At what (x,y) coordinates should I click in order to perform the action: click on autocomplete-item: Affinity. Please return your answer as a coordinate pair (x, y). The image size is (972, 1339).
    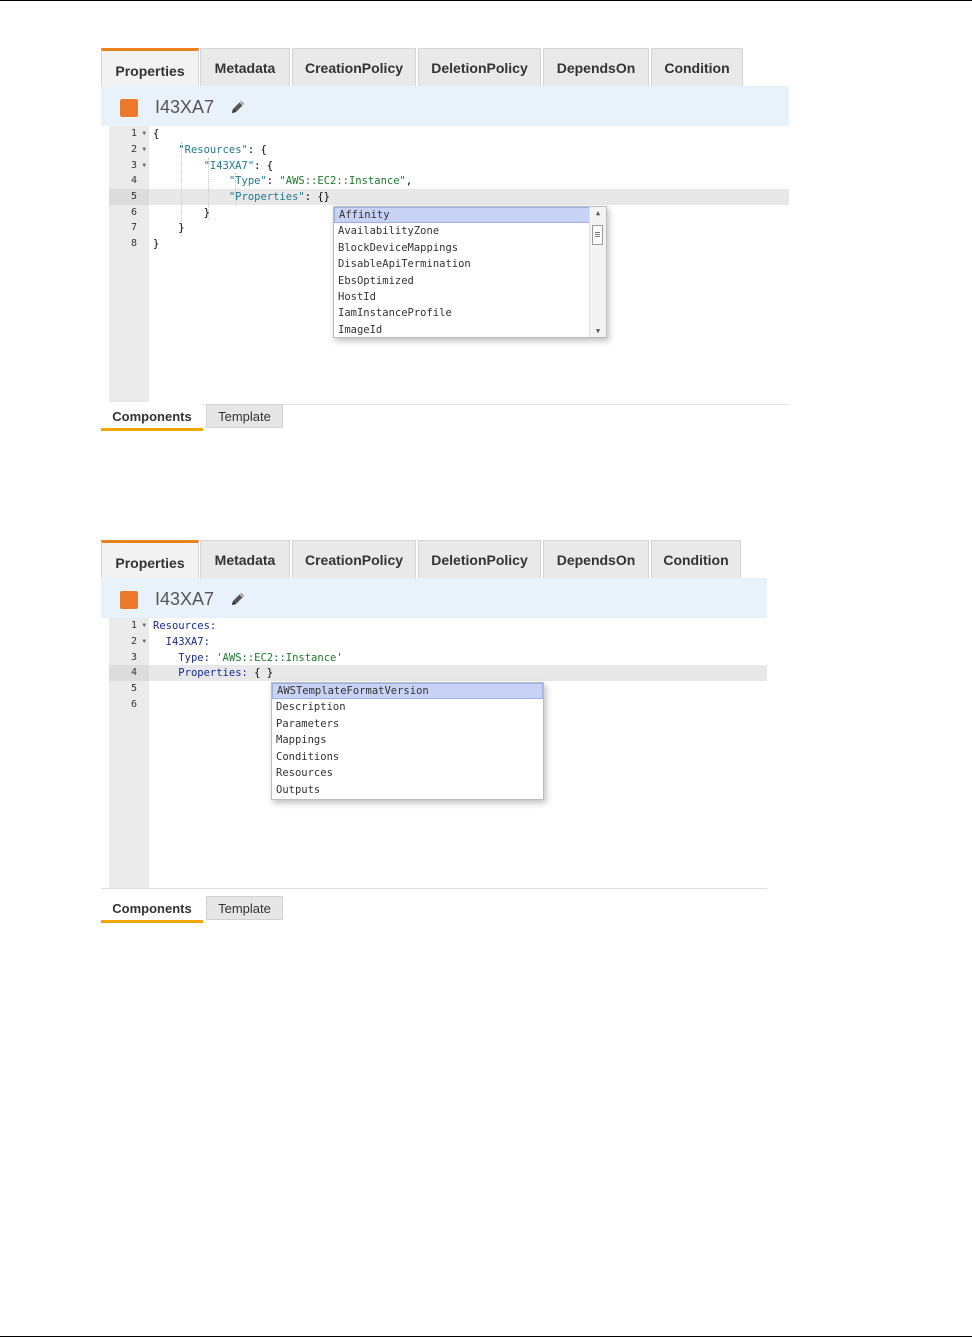
    Looking at the image, I should click on (462, 215).